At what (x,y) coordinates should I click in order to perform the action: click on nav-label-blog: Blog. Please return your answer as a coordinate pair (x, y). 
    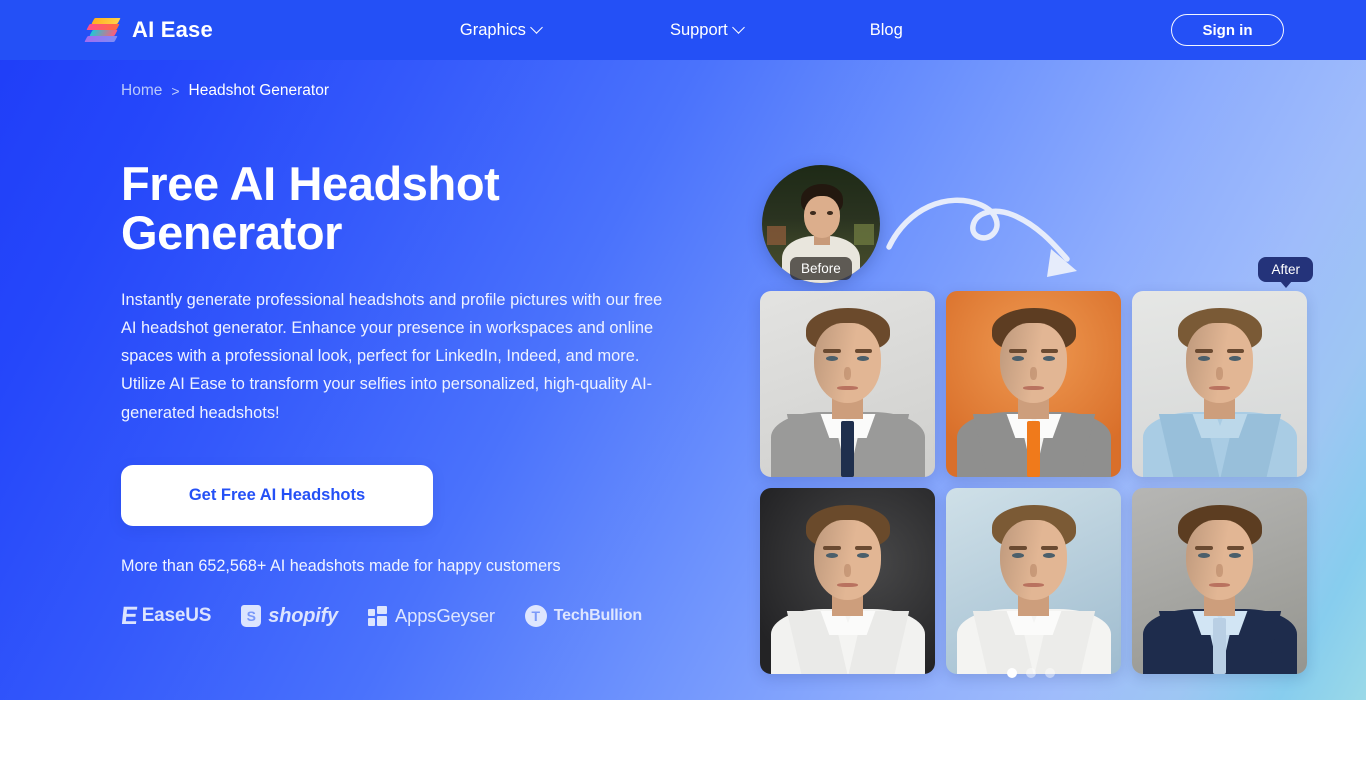
    Looking at the image, I should click on (886, 29).